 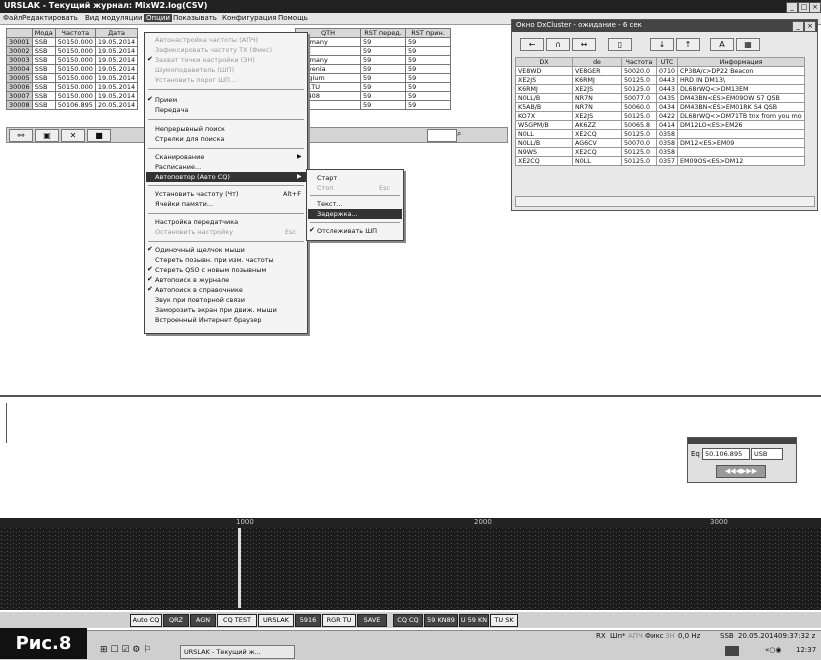 I want to click on macro-button: AGN, so click(x=203, y=620).